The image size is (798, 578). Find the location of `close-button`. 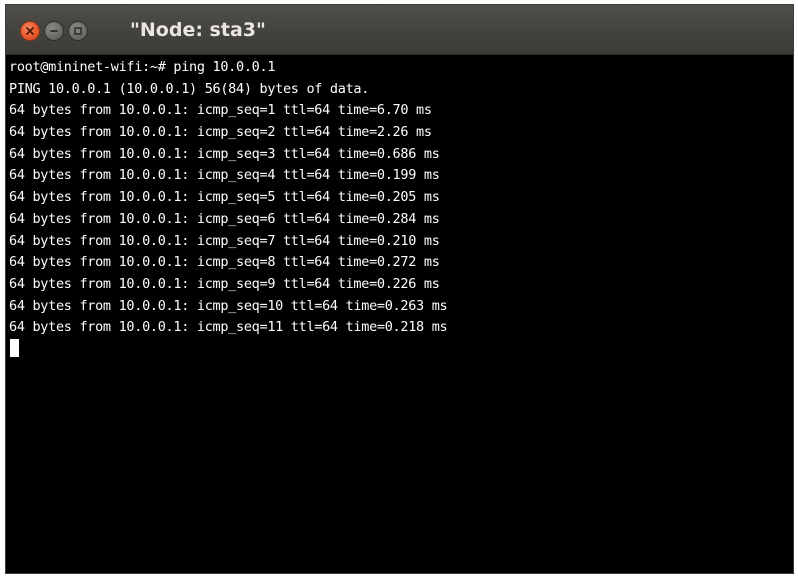

close-button is located at coordinates (30, 31).